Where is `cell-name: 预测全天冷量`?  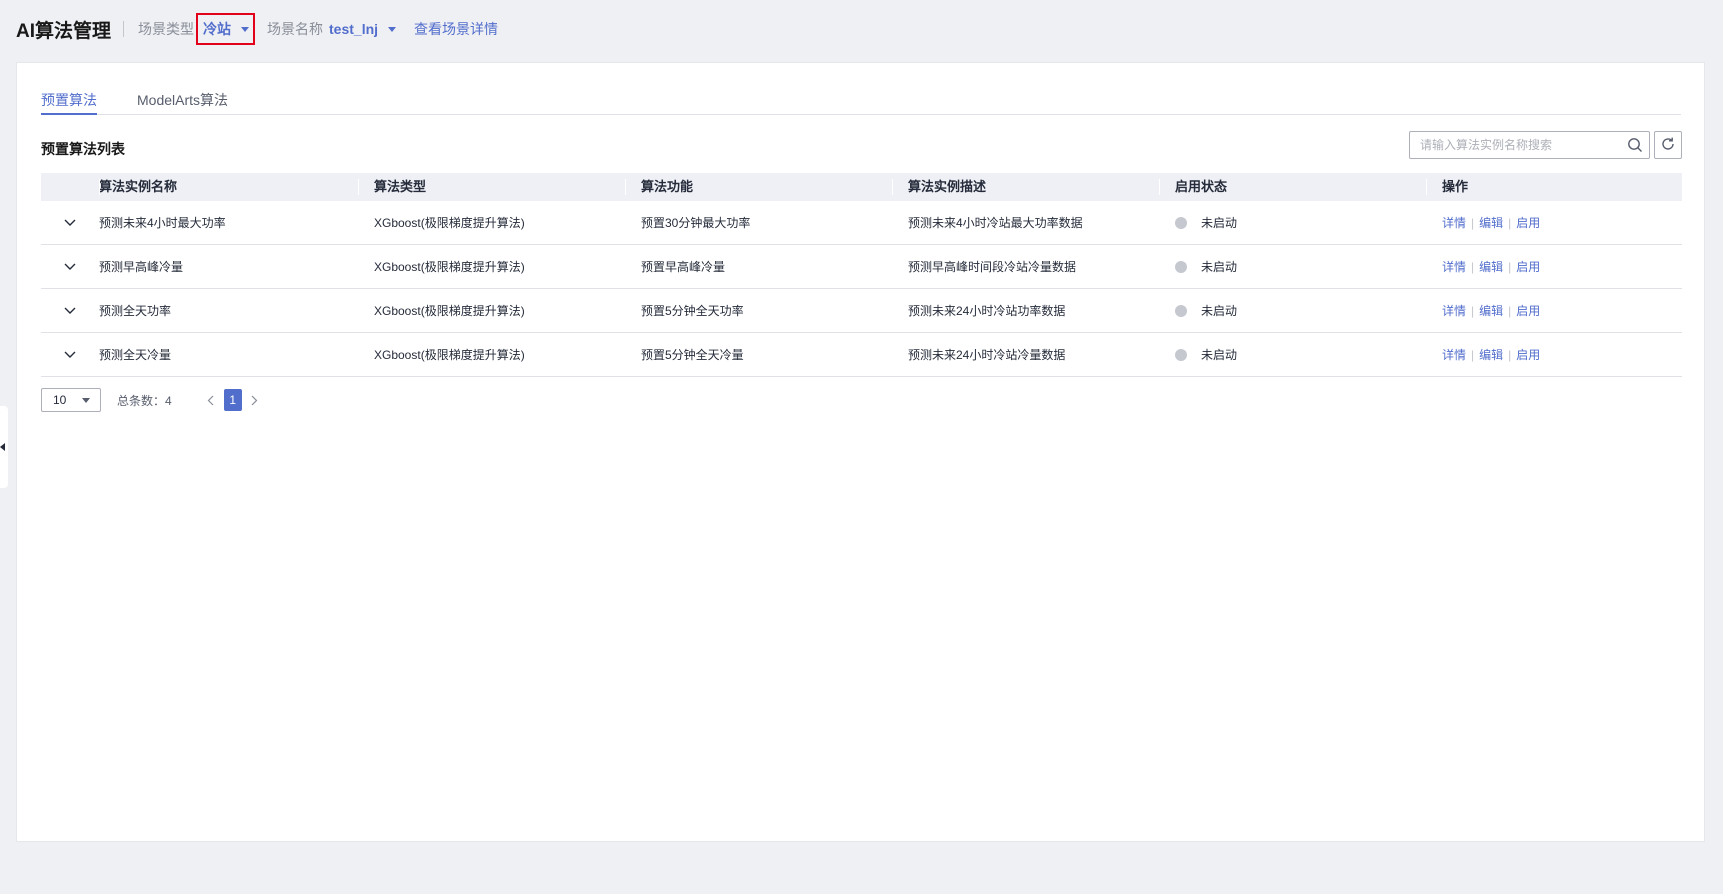 cell-name: 预测全天冷量 is located at coordinates (135, 355).